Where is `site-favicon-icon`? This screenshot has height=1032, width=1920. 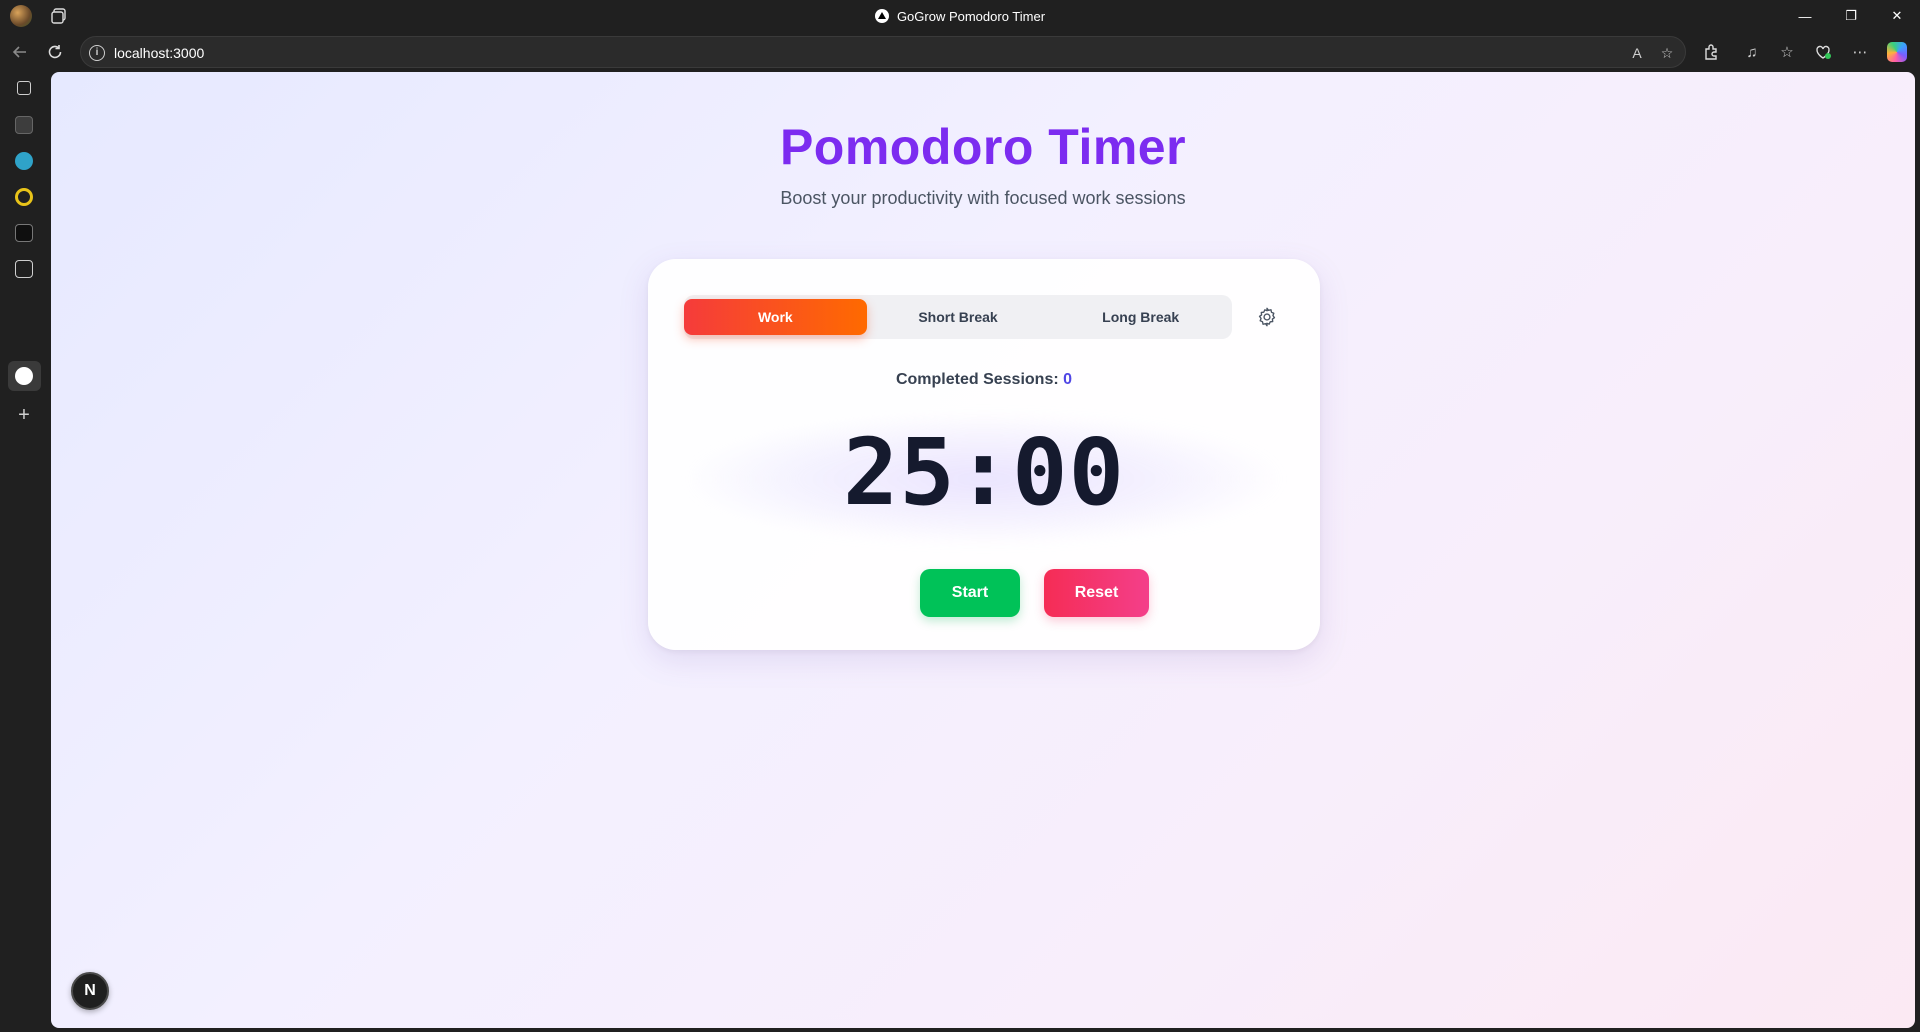 site-favicon-icon is located at coordinates (881, 16).